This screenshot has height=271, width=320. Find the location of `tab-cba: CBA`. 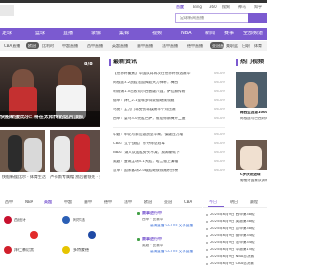

tab-cba: CBA is located at coordinates (188, 202).